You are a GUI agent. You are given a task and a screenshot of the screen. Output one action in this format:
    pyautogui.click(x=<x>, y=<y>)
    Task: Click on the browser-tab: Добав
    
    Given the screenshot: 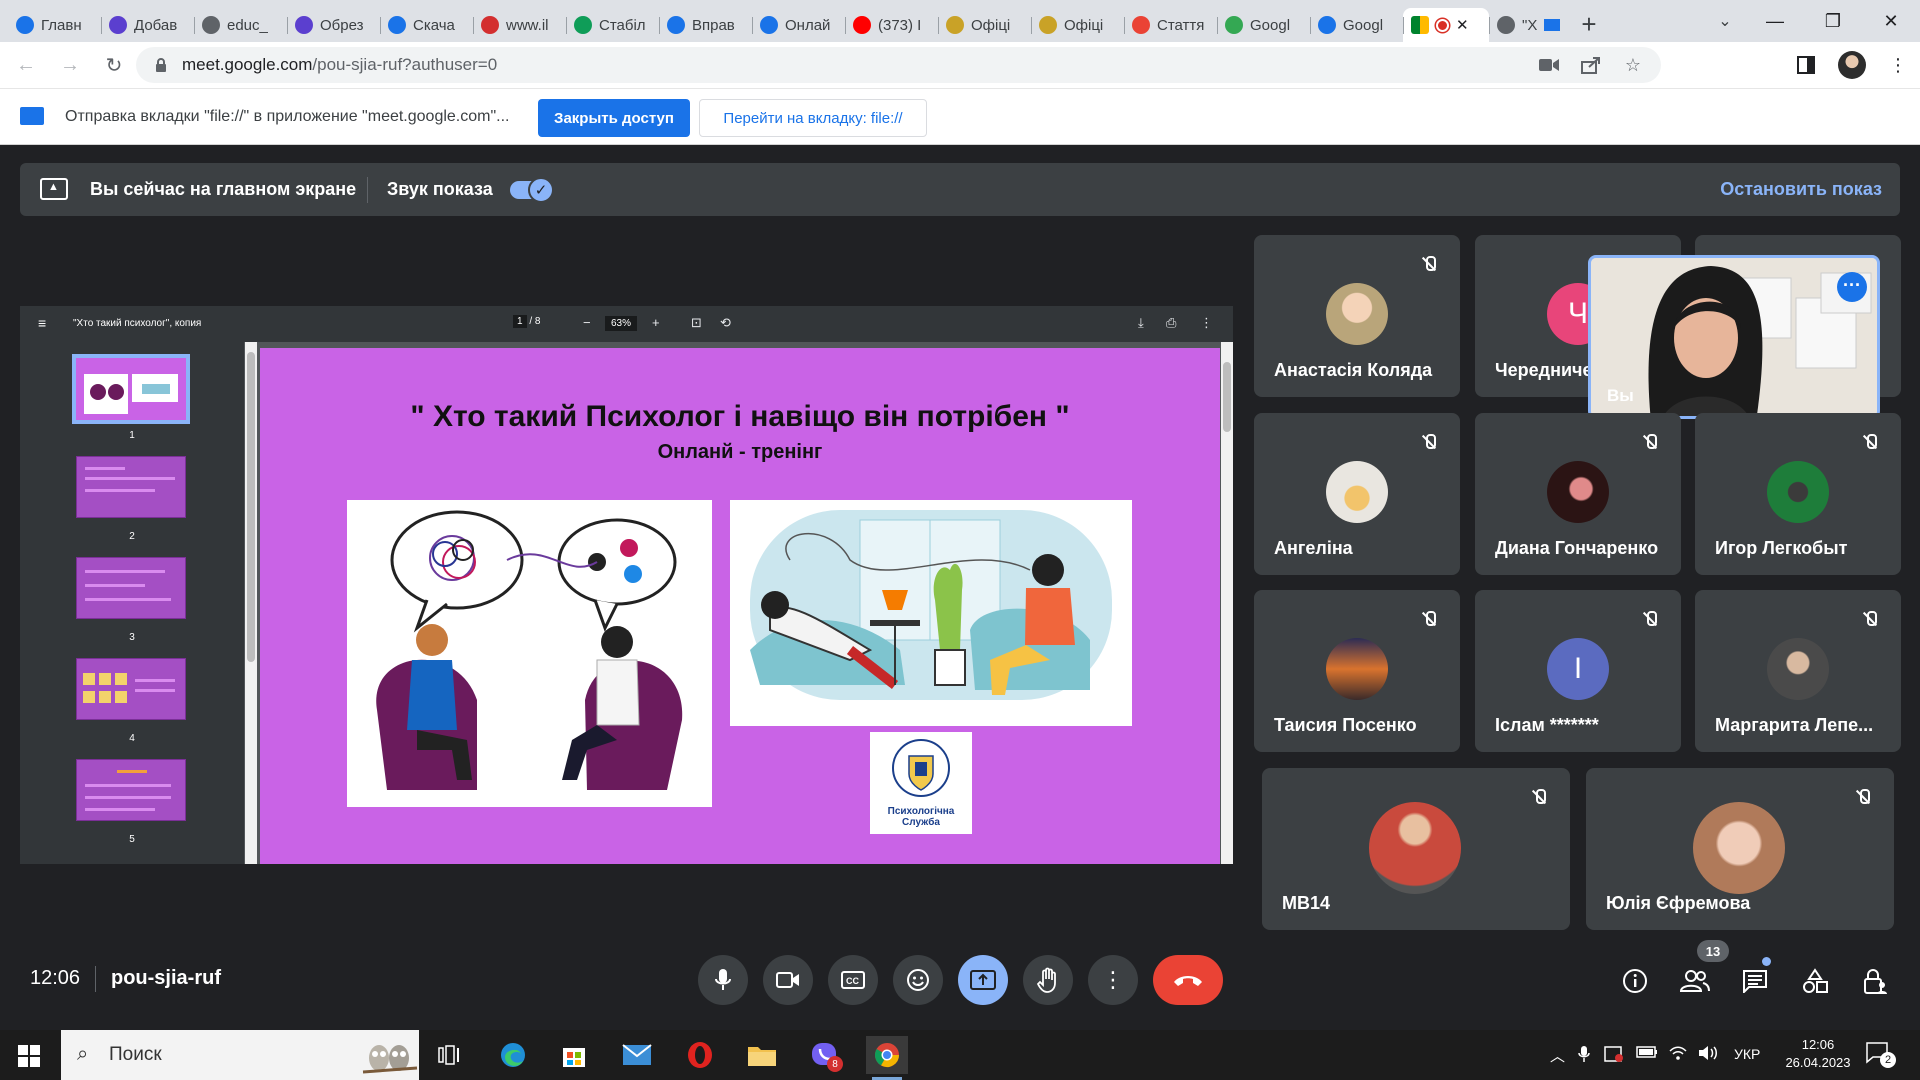 What is the action you would take?
    pyautogui.click(x=147, y=25)
    